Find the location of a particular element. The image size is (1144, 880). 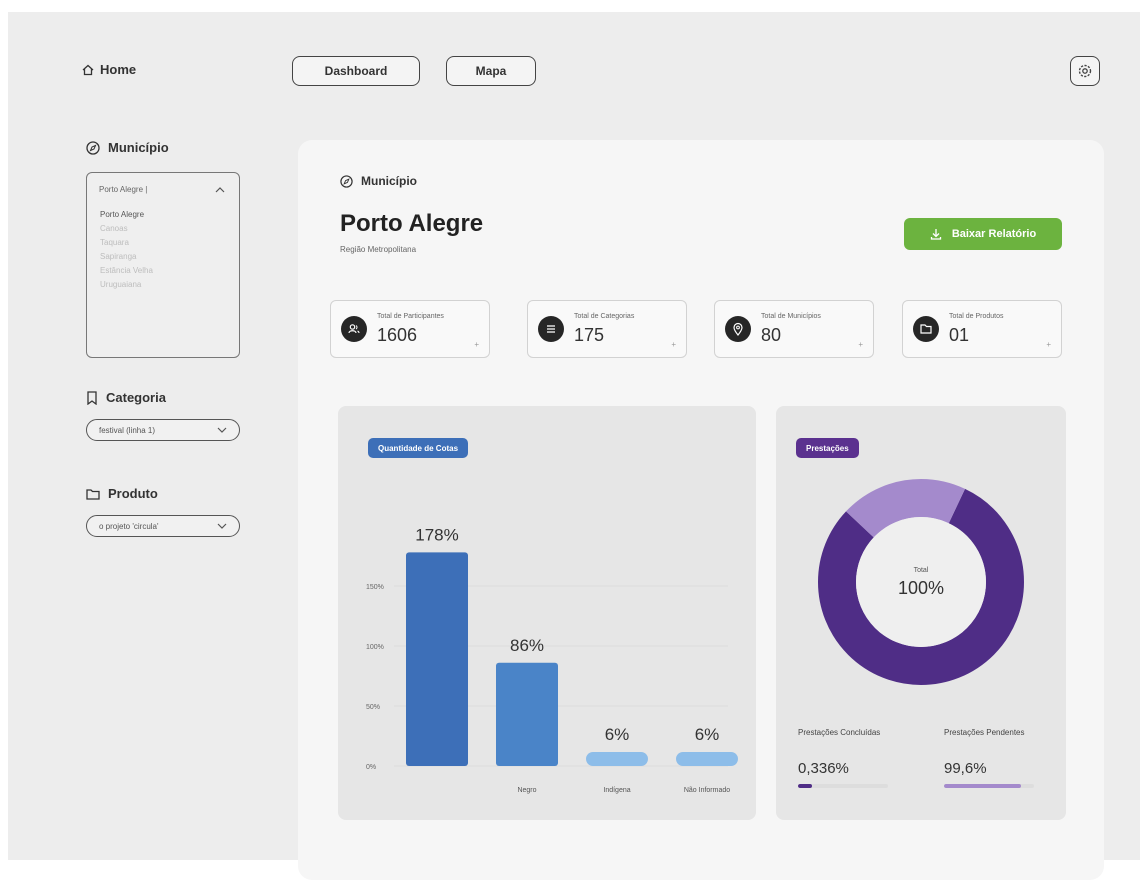

bar-data-label: 178% is located at coordinates (436, 534).